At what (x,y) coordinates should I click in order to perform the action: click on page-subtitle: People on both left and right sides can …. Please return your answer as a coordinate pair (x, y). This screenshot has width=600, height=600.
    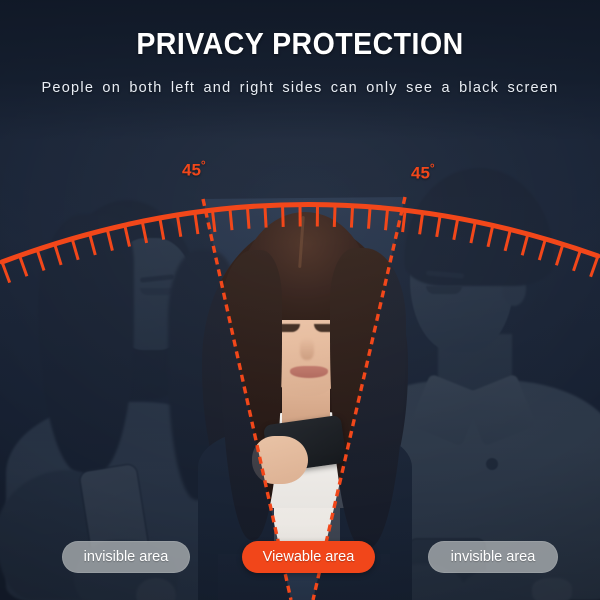
    Looking at the image, I should click on (300, 88).